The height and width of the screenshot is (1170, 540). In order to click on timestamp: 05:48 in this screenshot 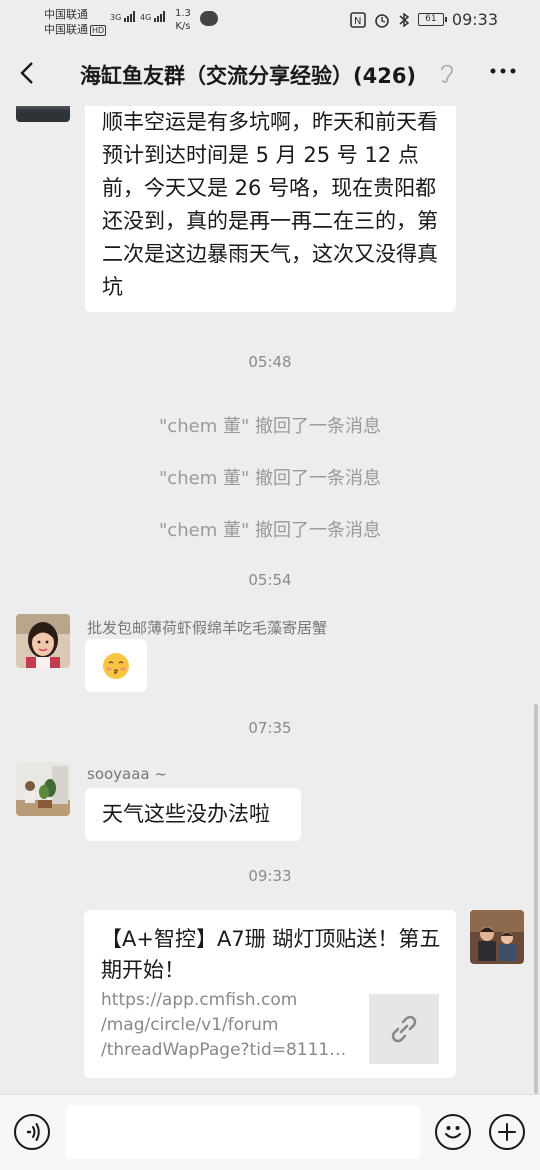, I will do `click(270, 362)`.